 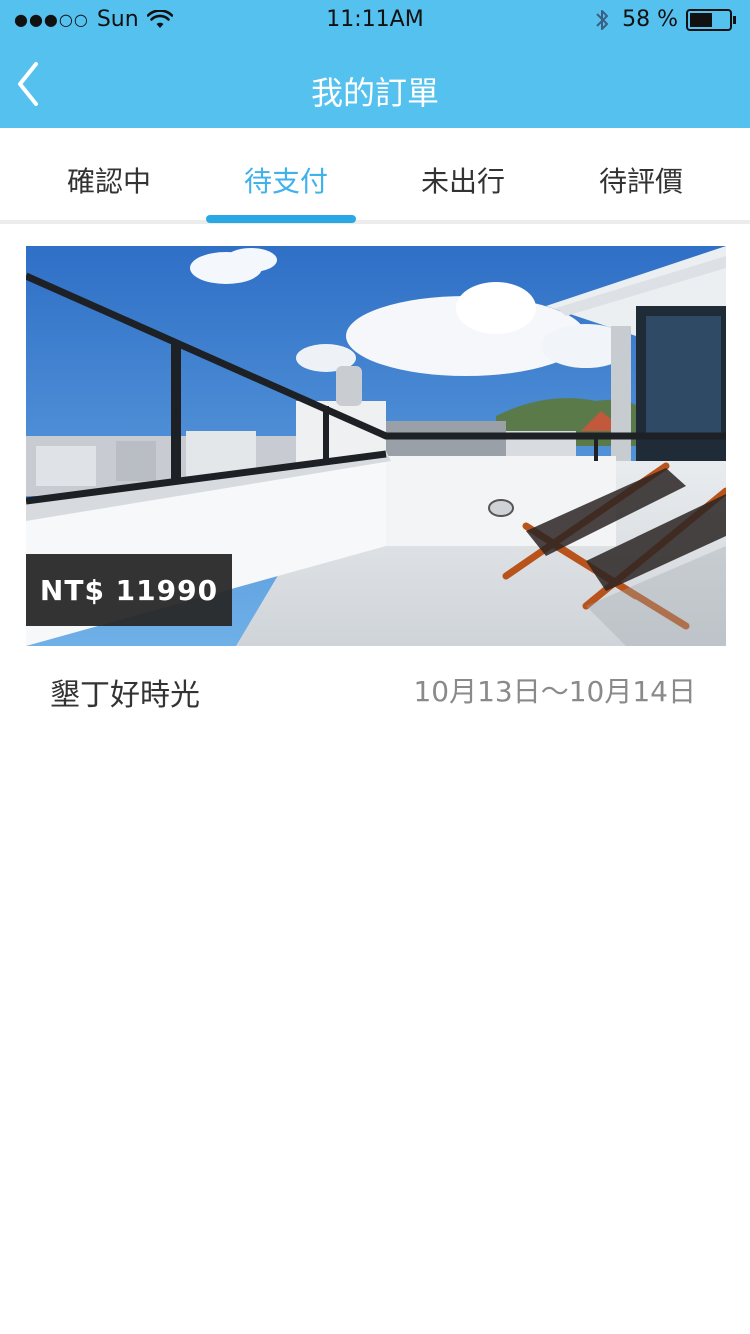 I want to click on active-tab-indicator, so click(x=281, y=219).